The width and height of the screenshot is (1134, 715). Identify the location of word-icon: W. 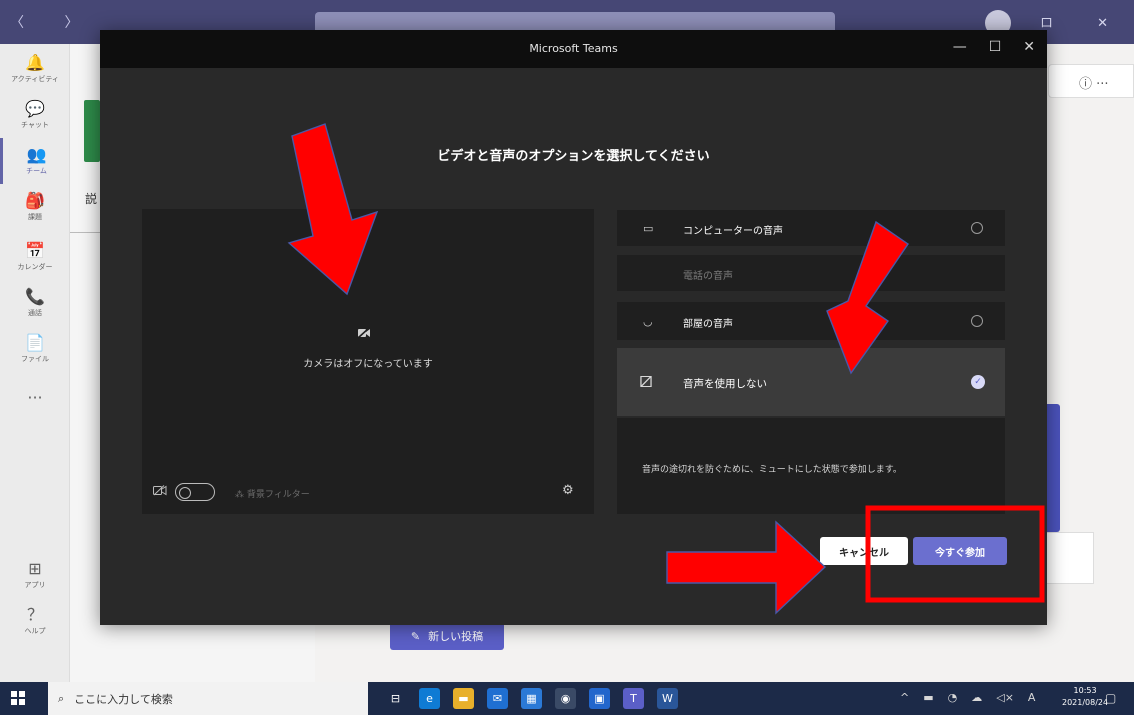
(667, 698).